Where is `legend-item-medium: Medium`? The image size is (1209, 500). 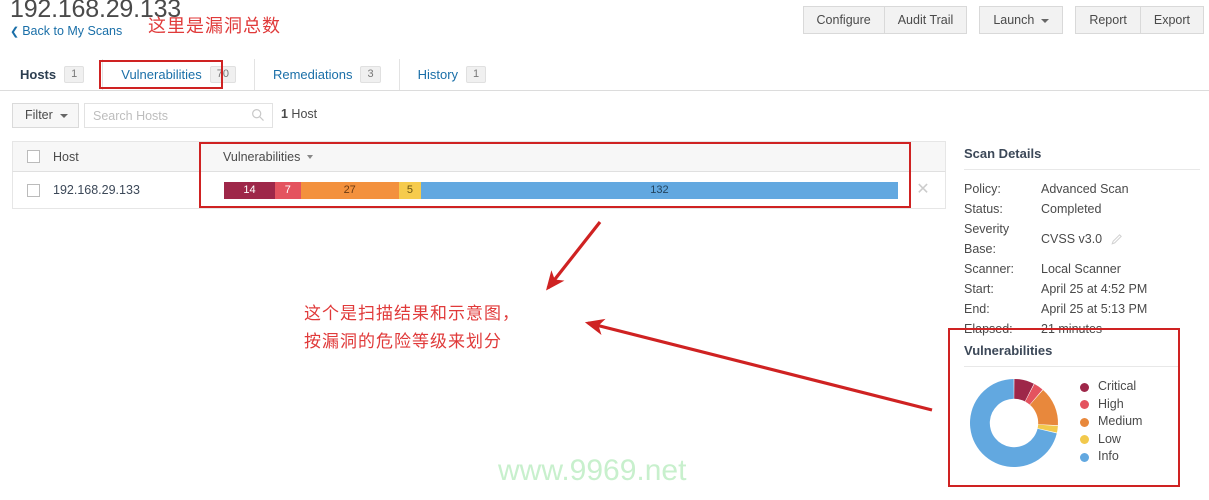 legend-item-medium: Medium is located at coordinates (1111, 422).